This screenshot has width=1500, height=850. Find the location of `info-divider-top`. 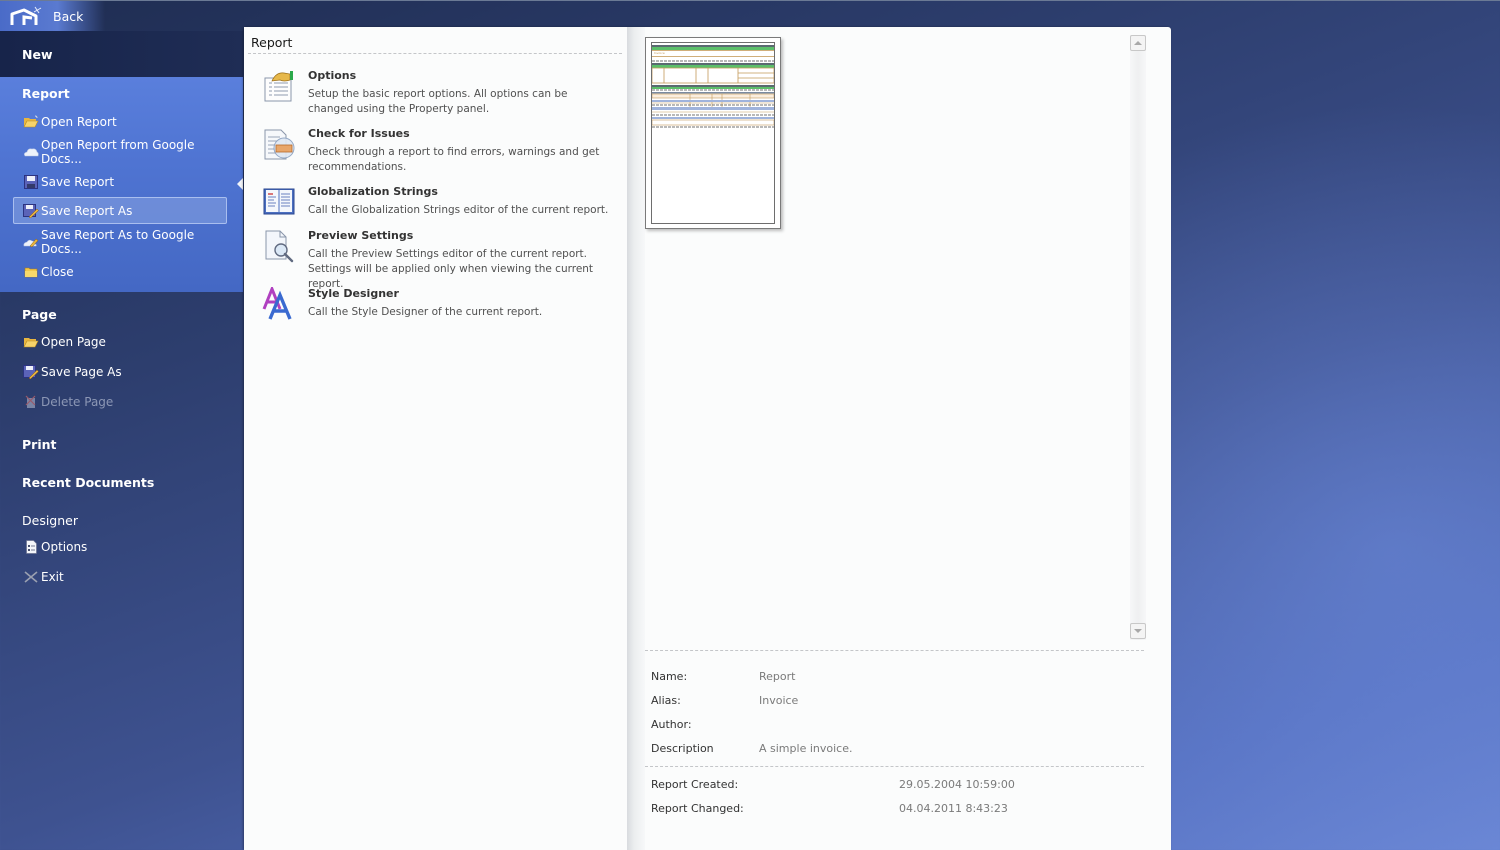

info-divider-top is located at coordinates (894, 650).